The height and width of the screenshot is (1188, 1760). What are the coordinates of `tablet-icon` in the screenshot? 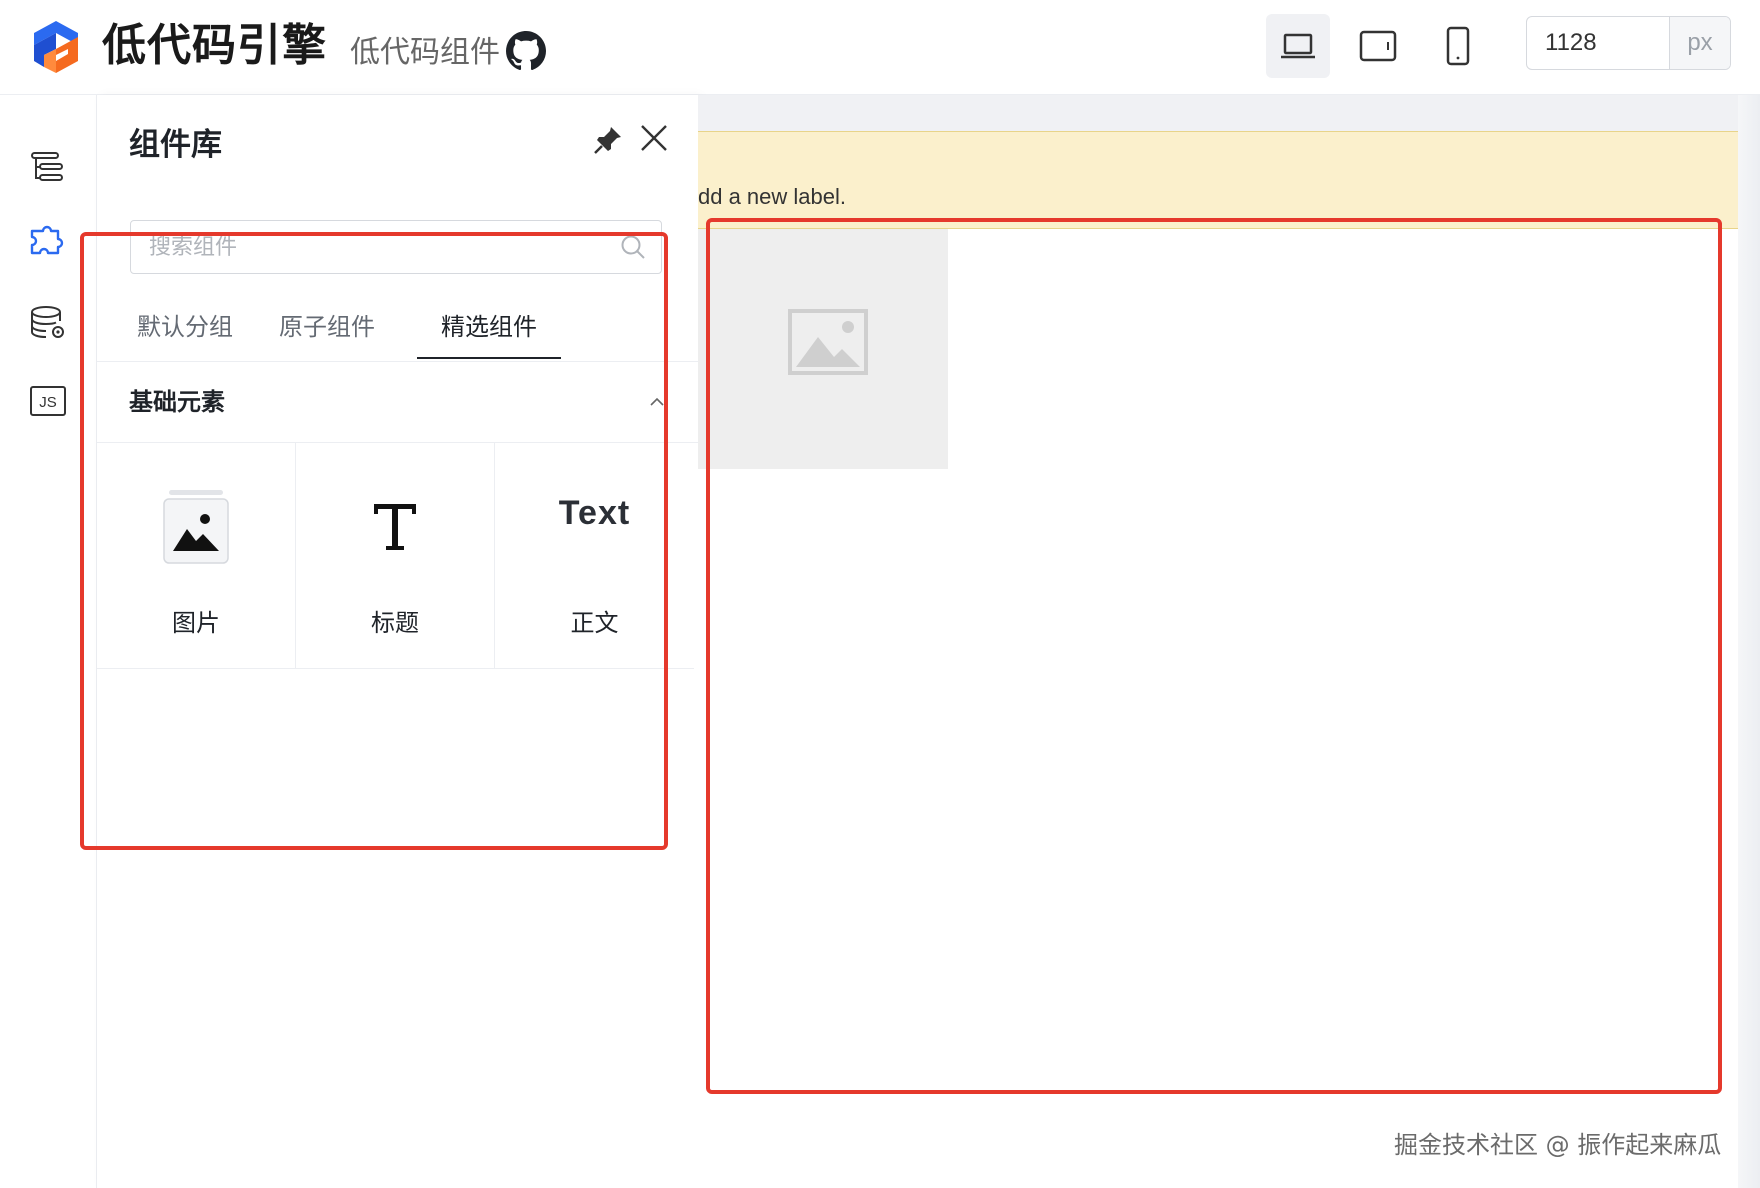 It's located at (1378, 46).